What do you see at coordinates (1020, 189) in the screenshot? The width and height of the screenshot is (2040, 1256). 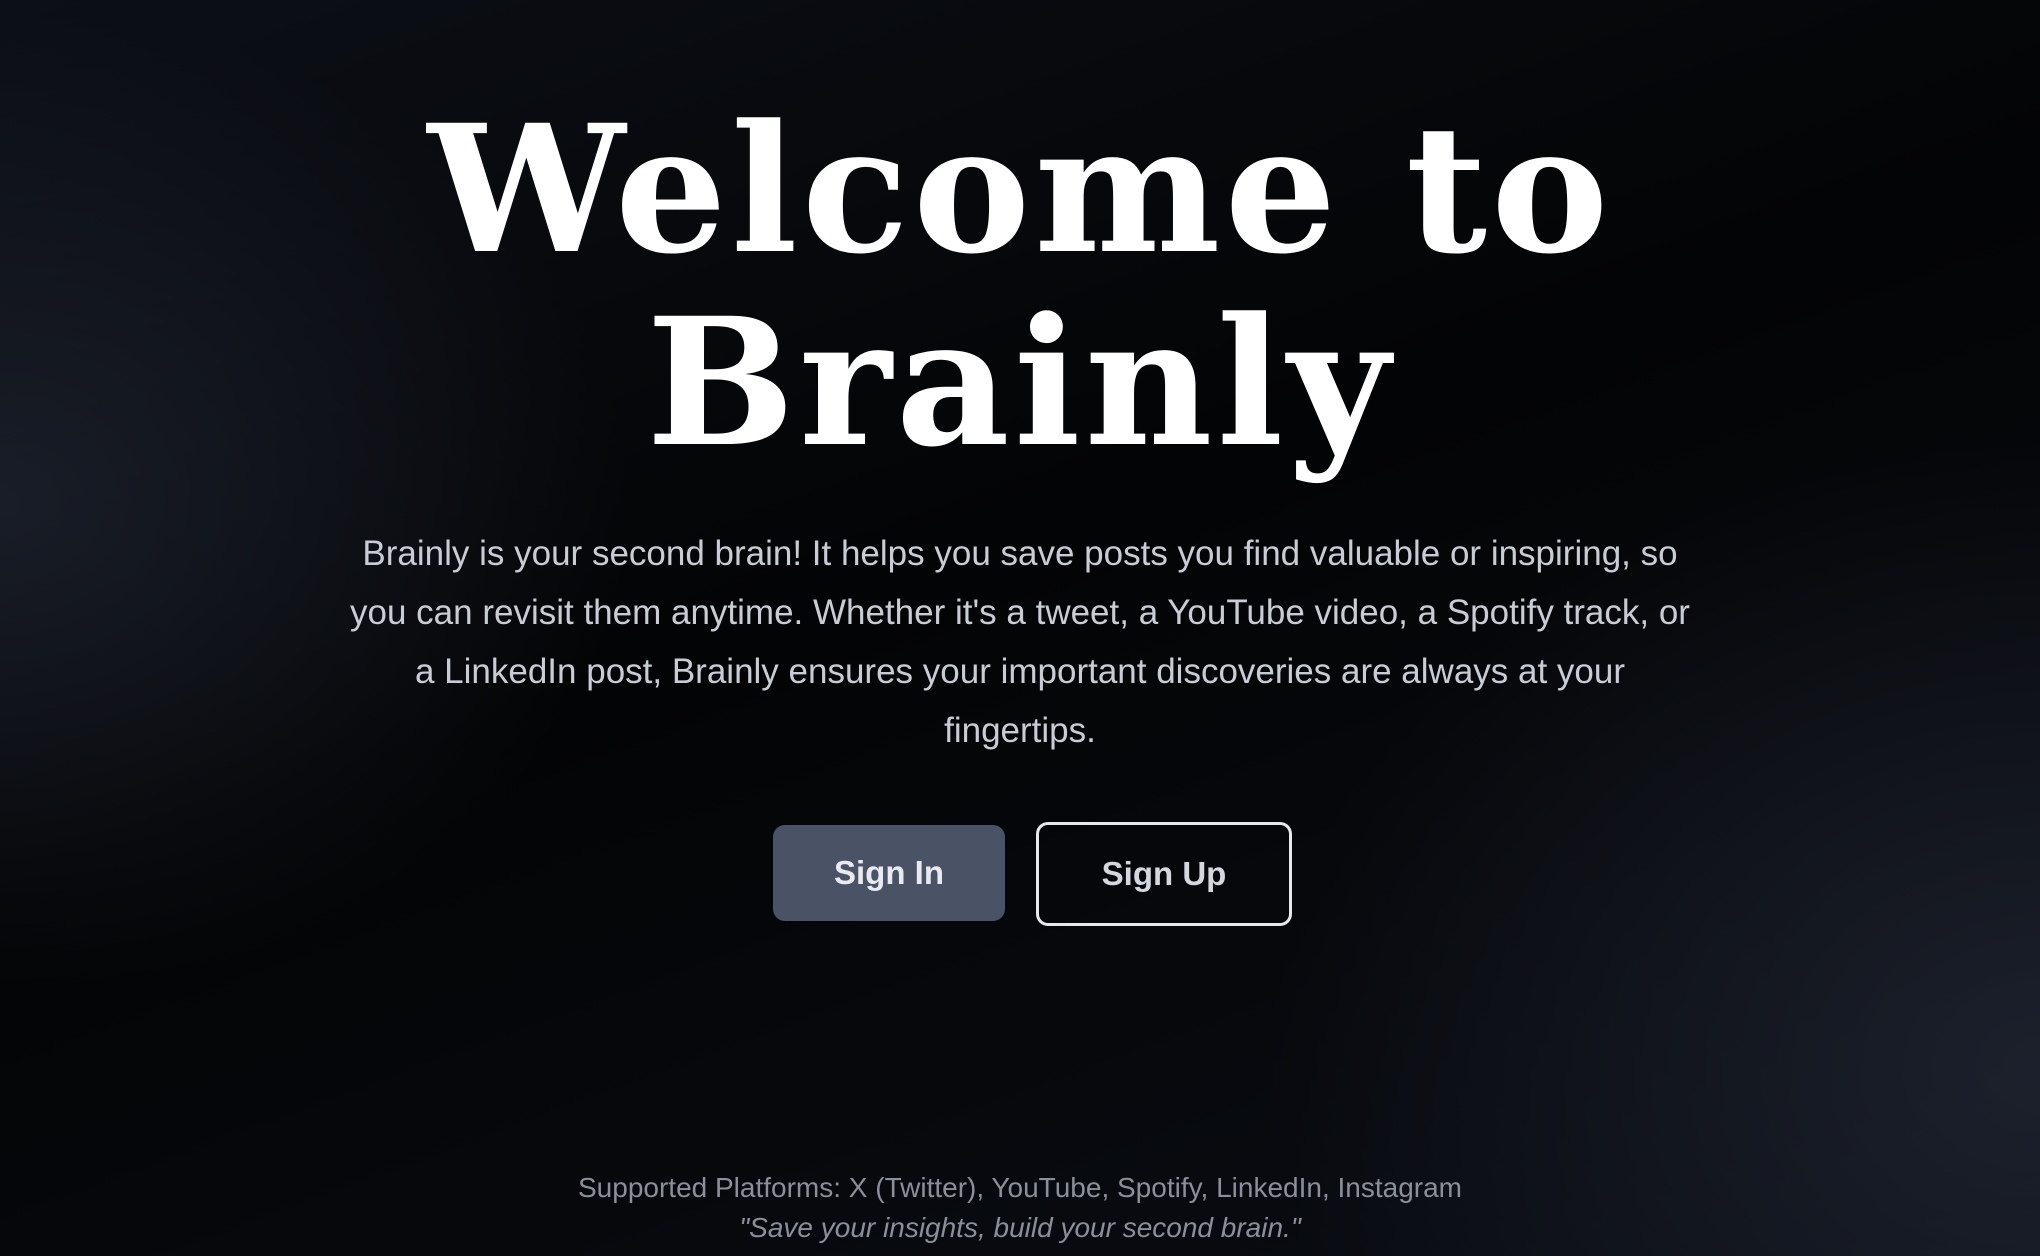 I see `hero-title-line-1: Welcome to` at bounding box center [1020, 189].